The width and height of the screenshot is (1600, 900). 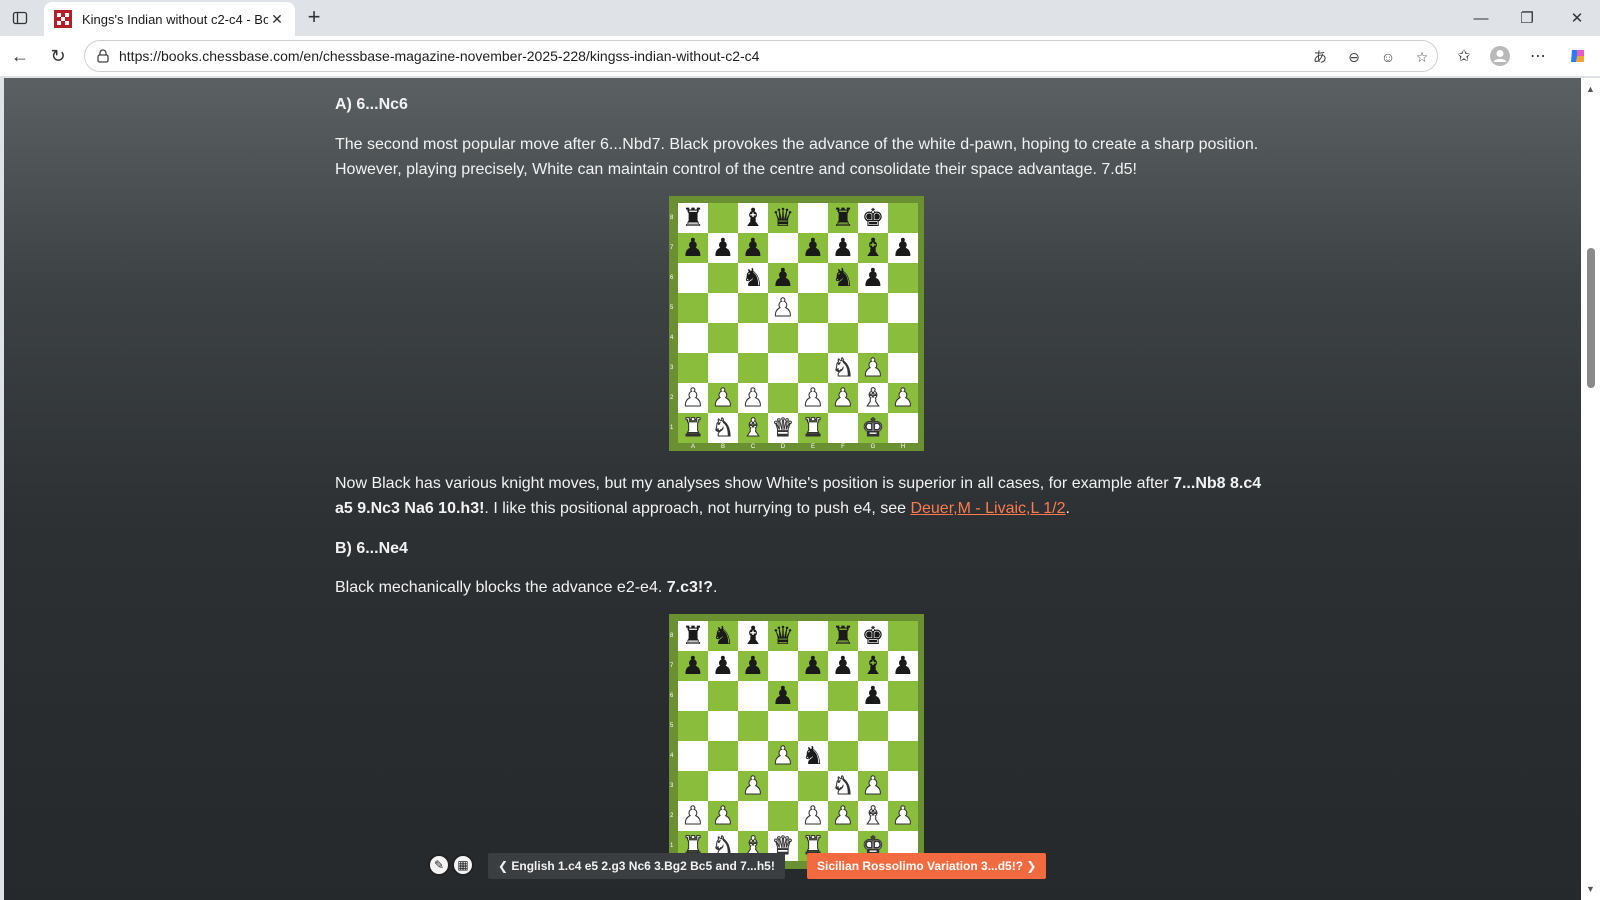 I want to click on tab-actions-icon, so click(x=20, y=18).